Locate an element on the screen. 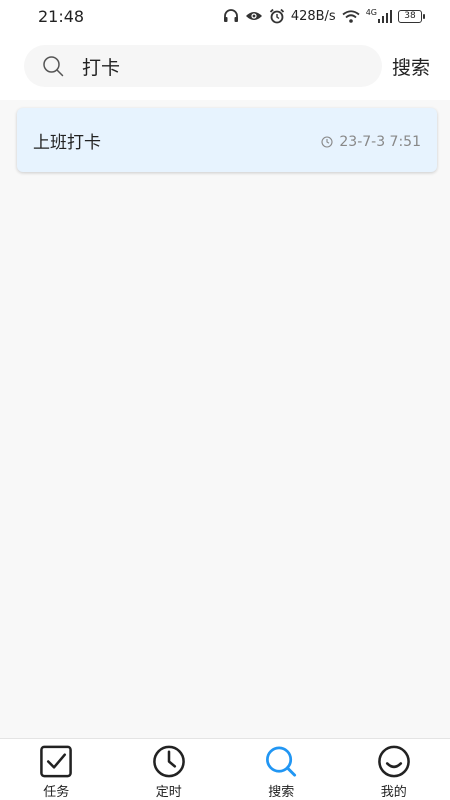 Image resolution: width=450 pixels, height=800 pixels. nav-item-tasks: 任务 is located at coordinates (56, 769).